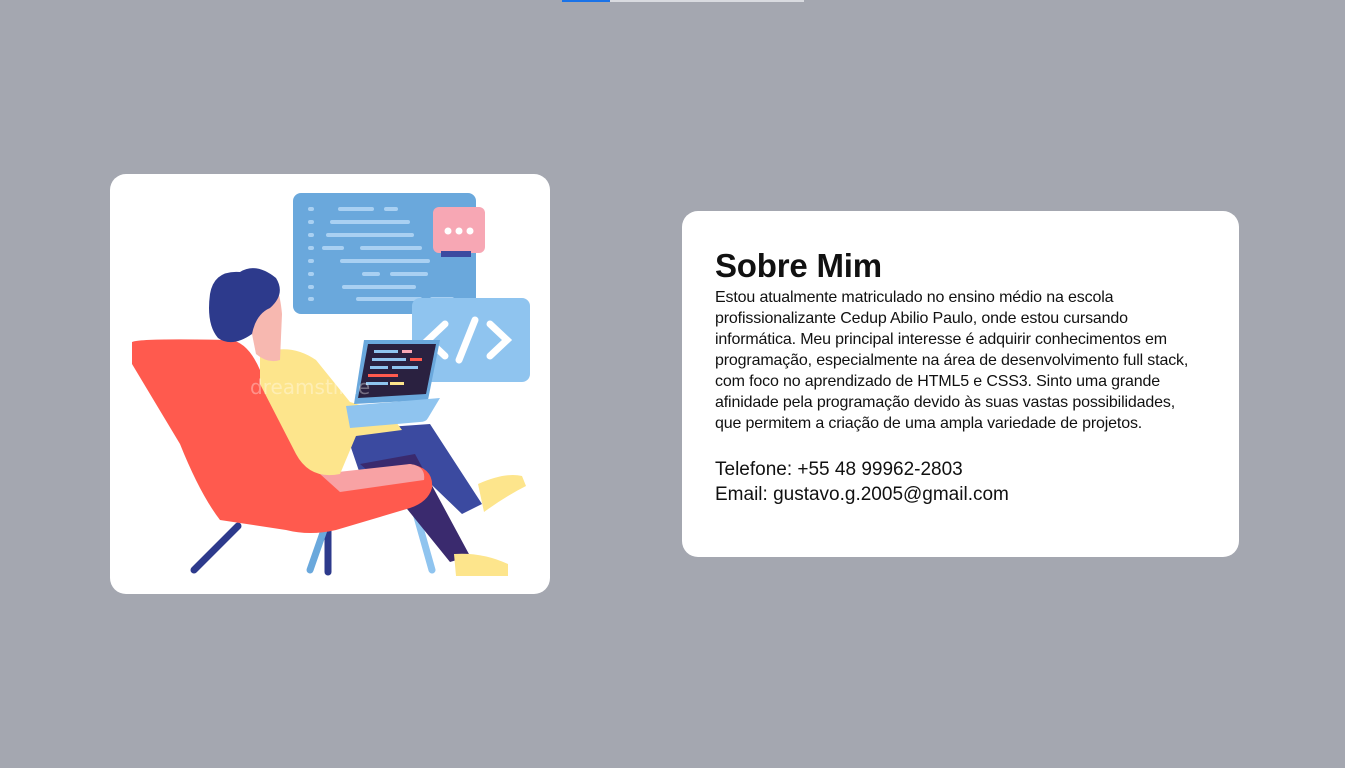 This screenshot has width=1345, height=768. What do you see at coordinates (862, 494) in the screenshot?
I see `email-text: Email: gustavo.g.2005@gmail.com` at bounding box center [862, 494].